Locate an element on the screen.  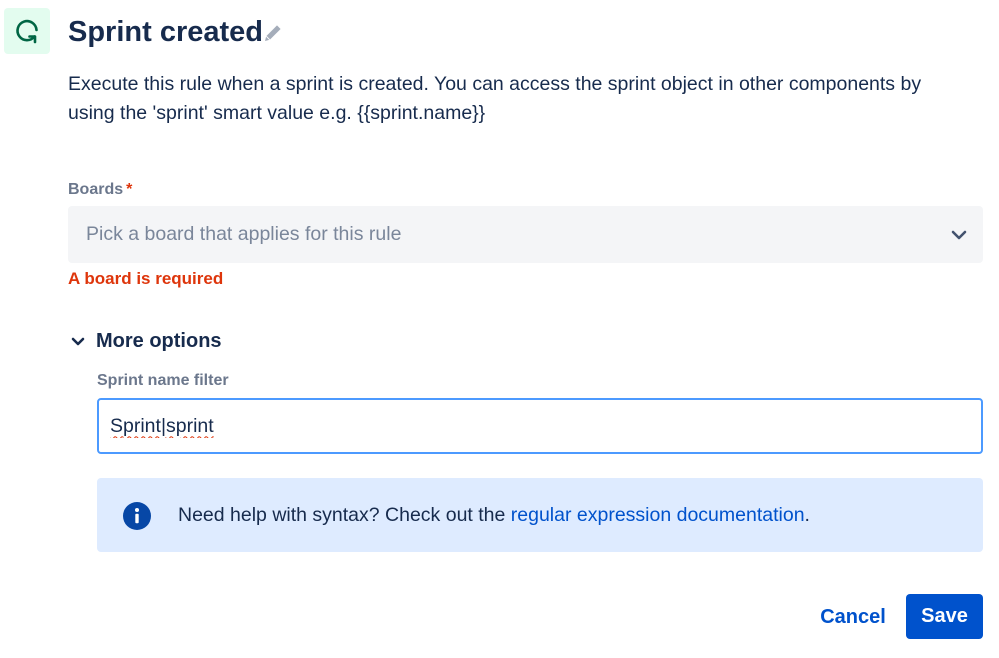
cancel-button: Cancel is located at coordinates (853, 617).